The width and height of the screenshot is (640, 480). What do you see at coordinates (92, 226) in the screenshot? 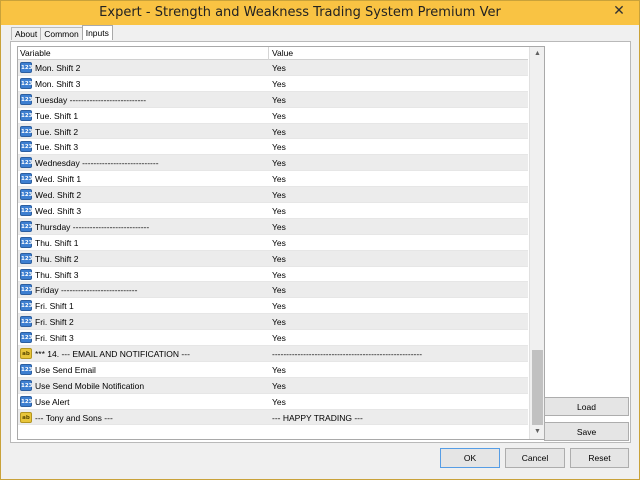
I see `variable-name: Thursday ---------------------------` at bounding box center [92, 226].